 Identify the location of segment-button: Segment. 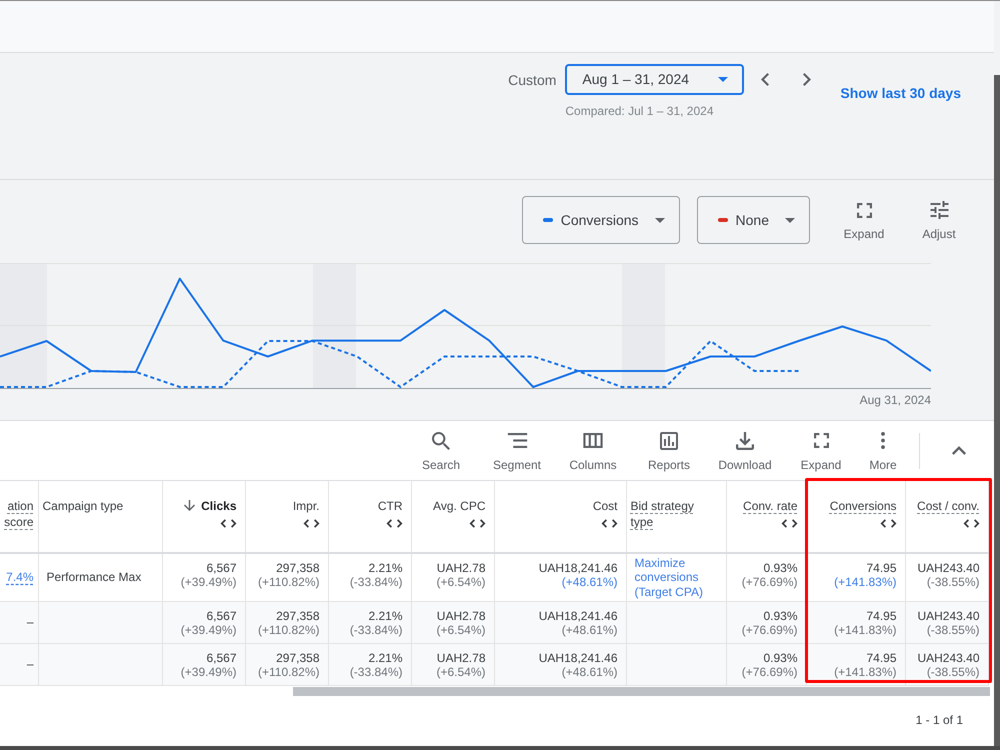
(517, 450).